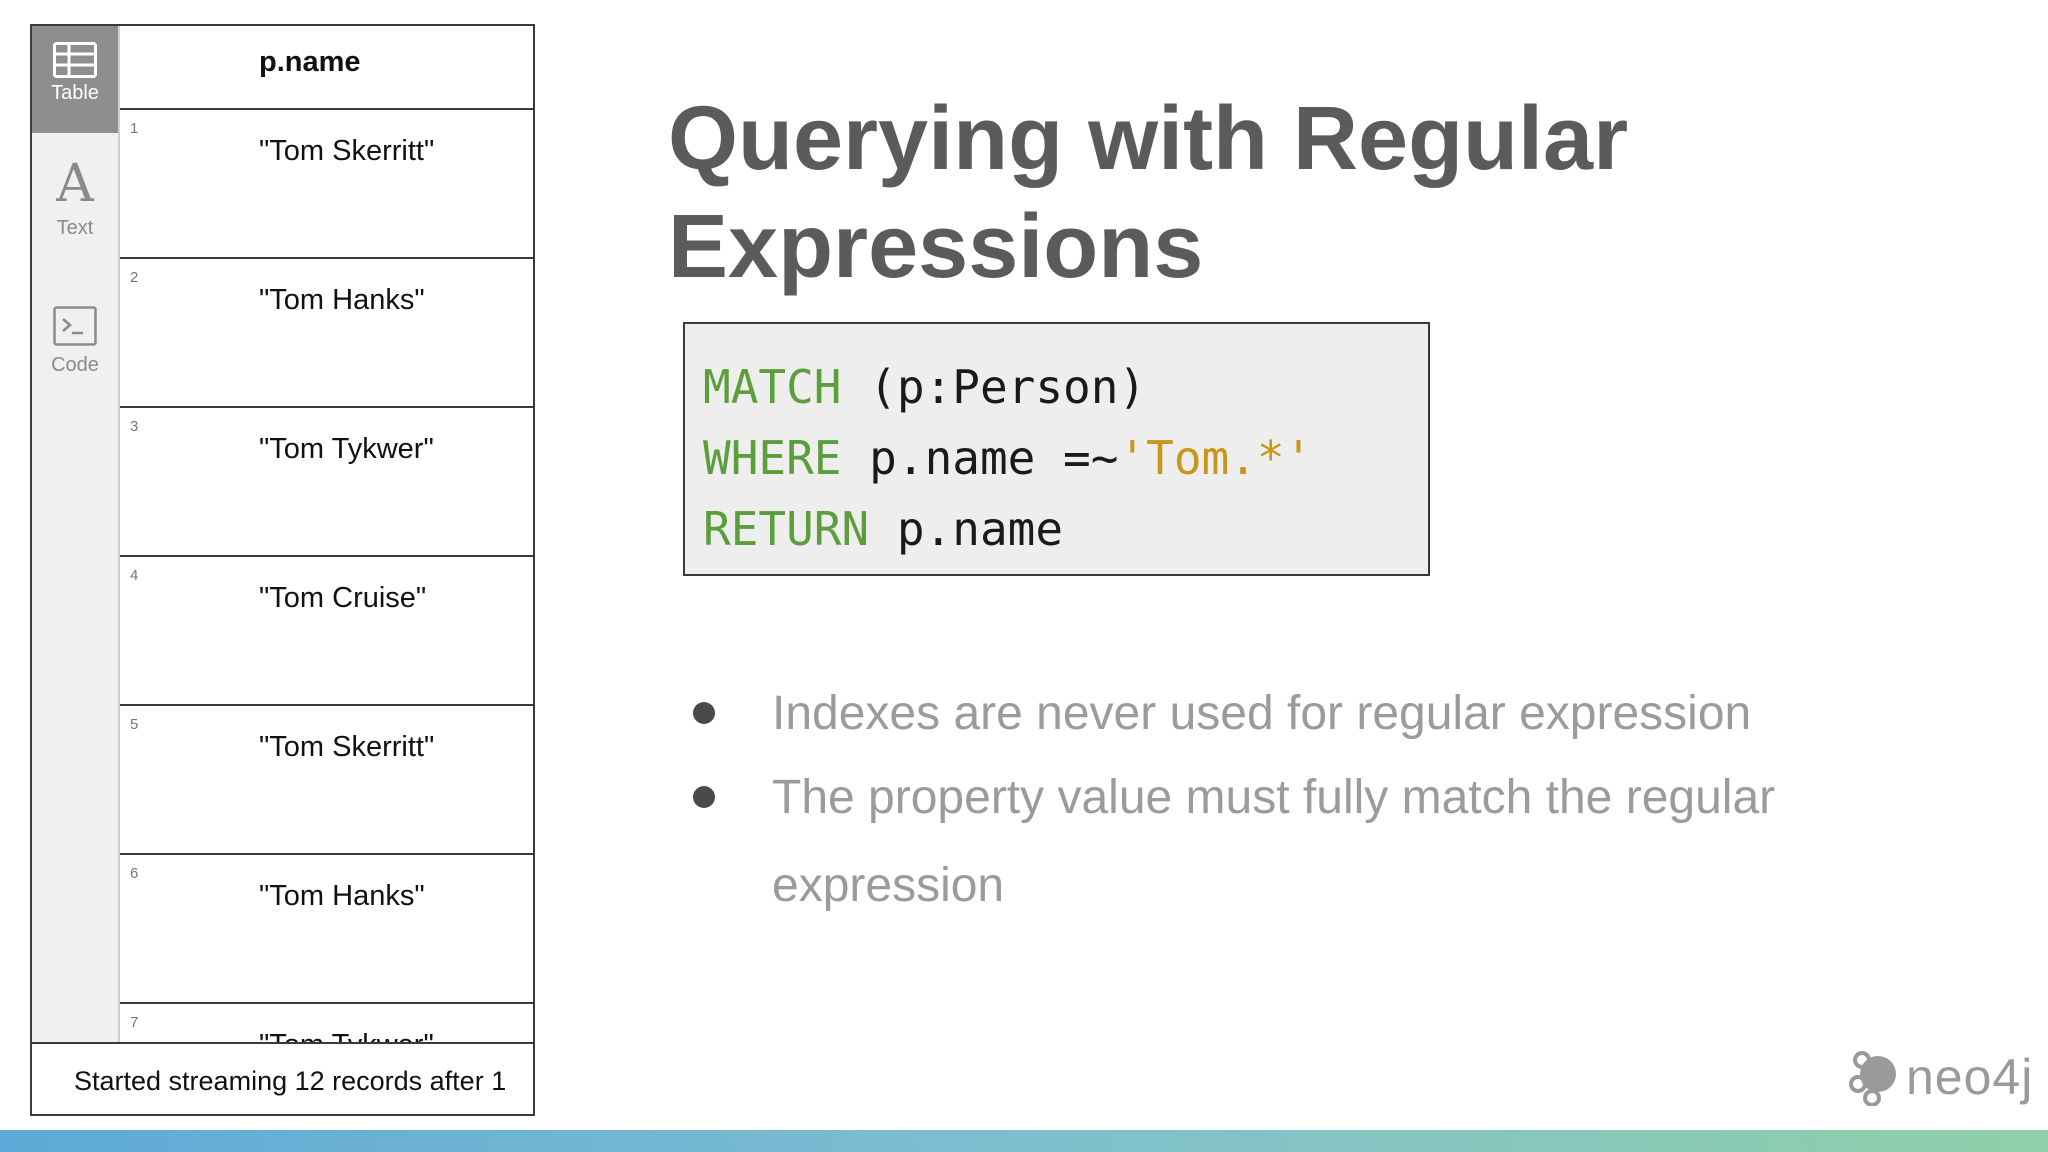 The height and width of the screenshot is (1152, 2048). Describe the element at coordinates (1215, 458) in the screenshot. I see `code-string: 'Tom.*'` at that location.